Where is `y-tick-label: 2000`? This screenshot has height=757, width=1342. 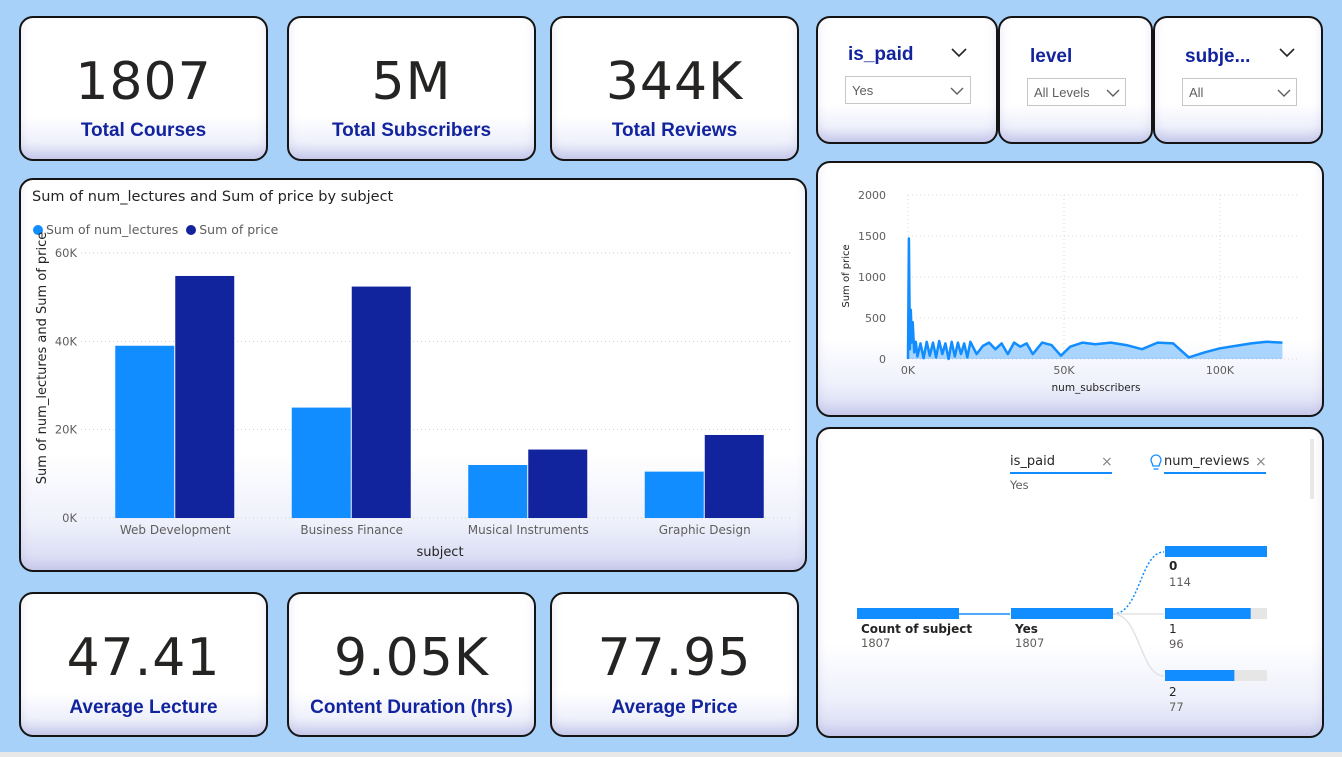
y-tick-label: 2000 is located at coordinates (872, 195).